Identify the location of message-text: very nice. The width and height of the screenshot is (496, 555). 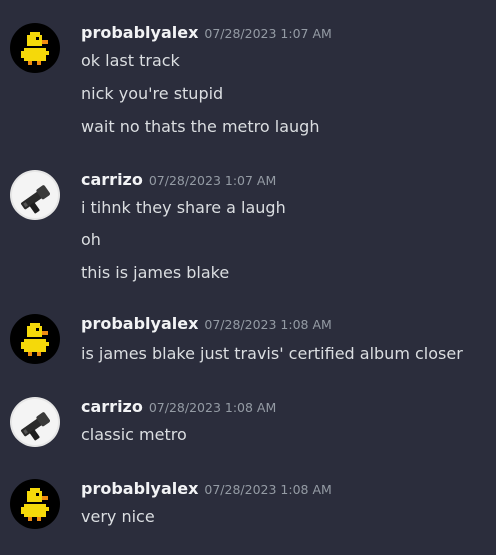
(118, 516).